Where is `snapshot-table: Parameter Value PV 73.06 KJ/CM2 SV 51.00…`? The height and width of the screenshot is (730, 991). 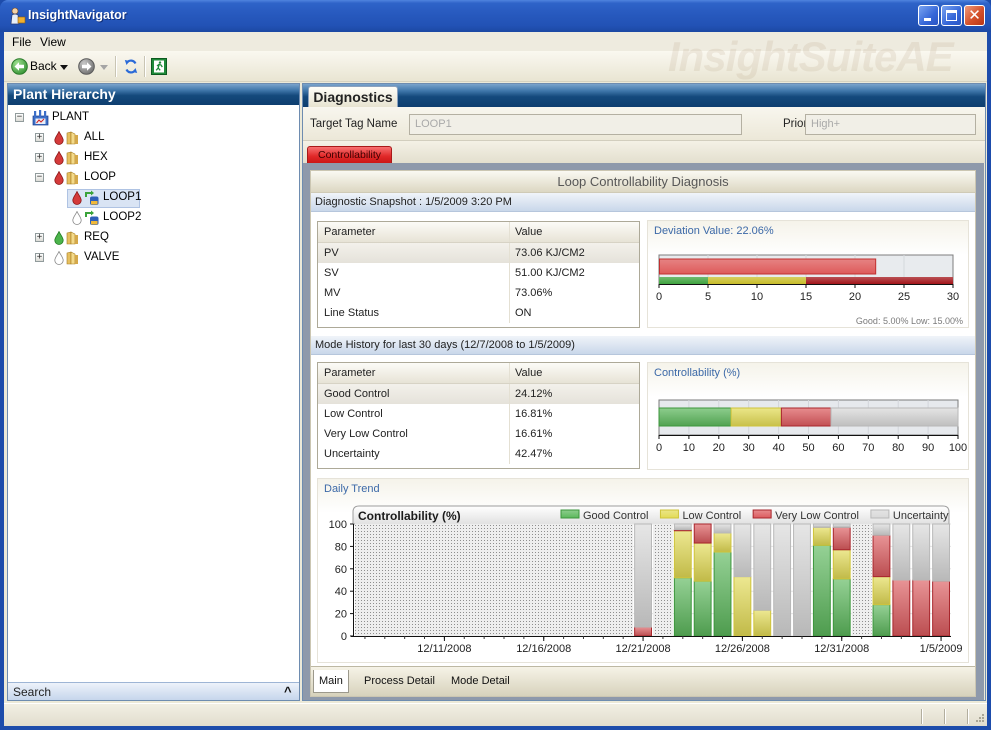 snapshot-table: Parameter Value PV 73.06 KJ/CM2 SV 51.00… is located at coordinates (478, 274).